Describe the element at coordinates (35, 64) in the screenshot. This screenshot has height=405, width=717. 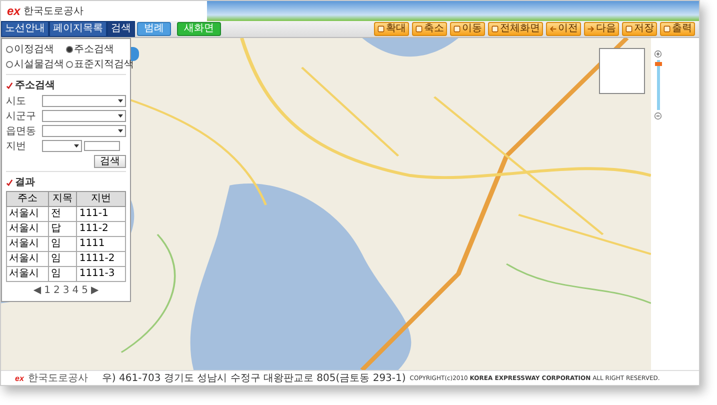
I see `search-type-radio: 시설물검색` at that location.